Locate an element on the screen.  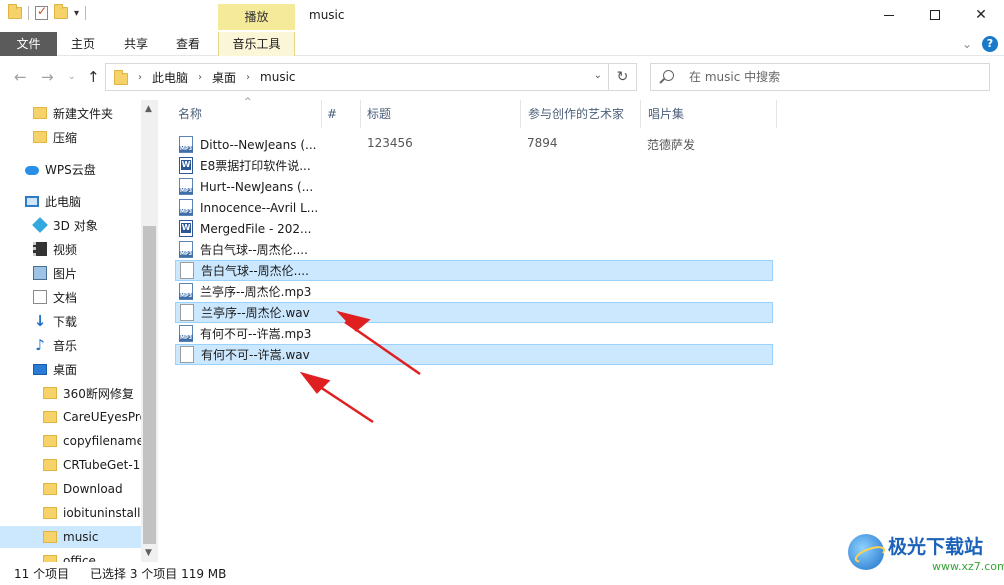
scroll-down-icon: ▼ is located at coordinates (148, 553).